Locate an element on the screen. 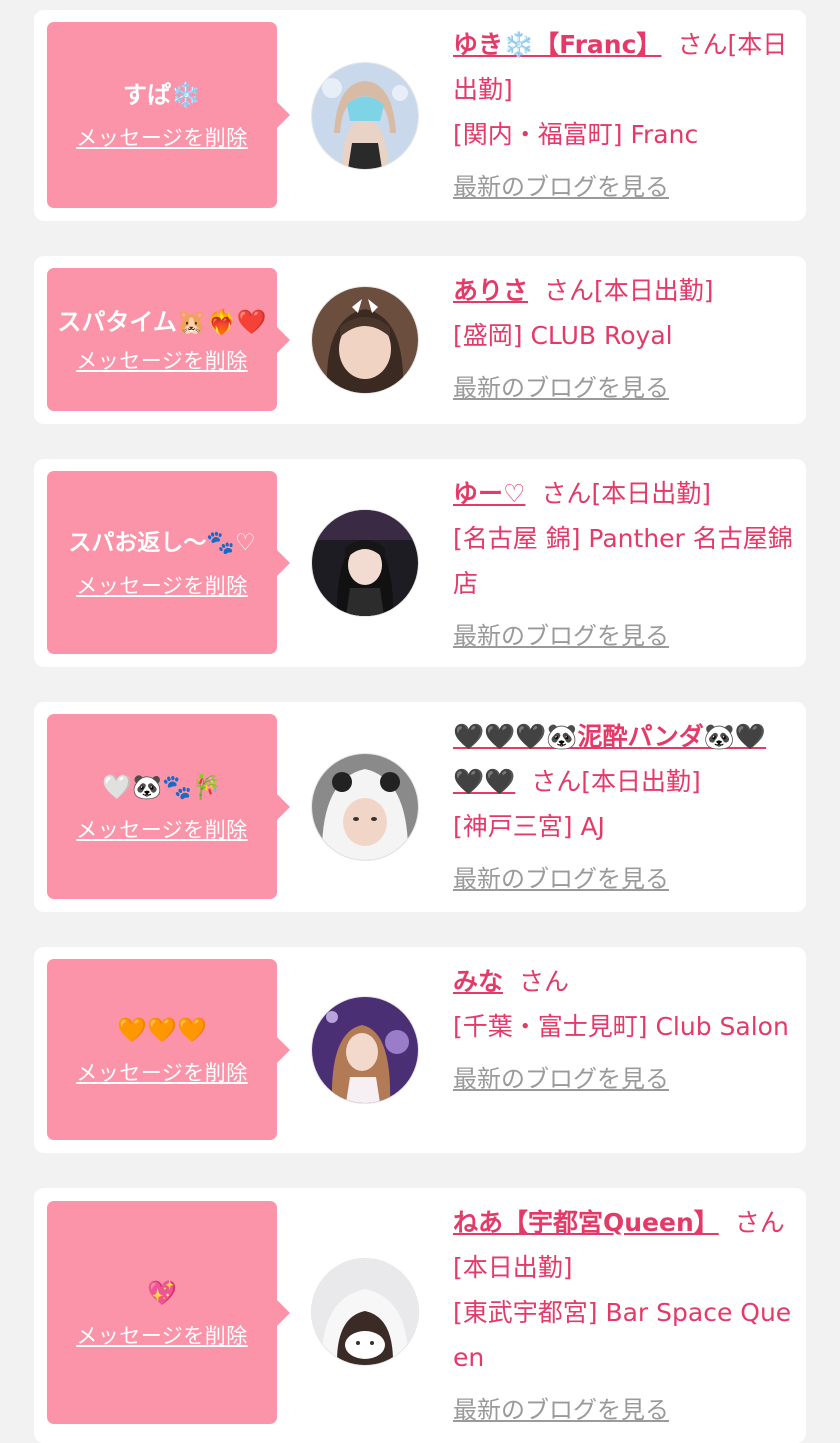  message-text: 🧡🧡🧡 is located at coordinates (162, 1029).